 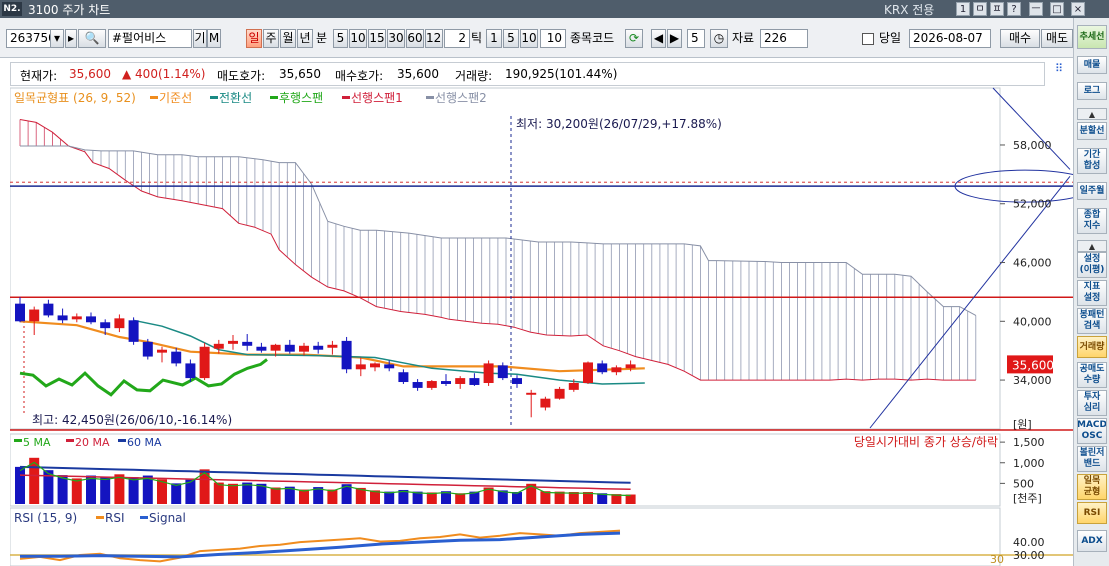 What do you see at coordinates (1092, 403) in the screenshot?
I see `sidebar-btn-14: 투자 심리` at bounding box center [1092, 403].